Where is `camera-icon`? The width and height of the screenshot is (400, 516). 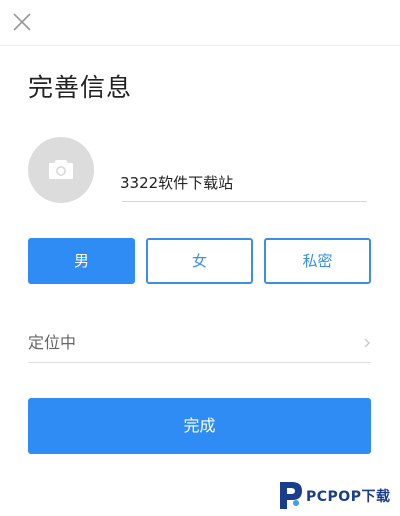
camera-icon is located at coordinates (61, 169).